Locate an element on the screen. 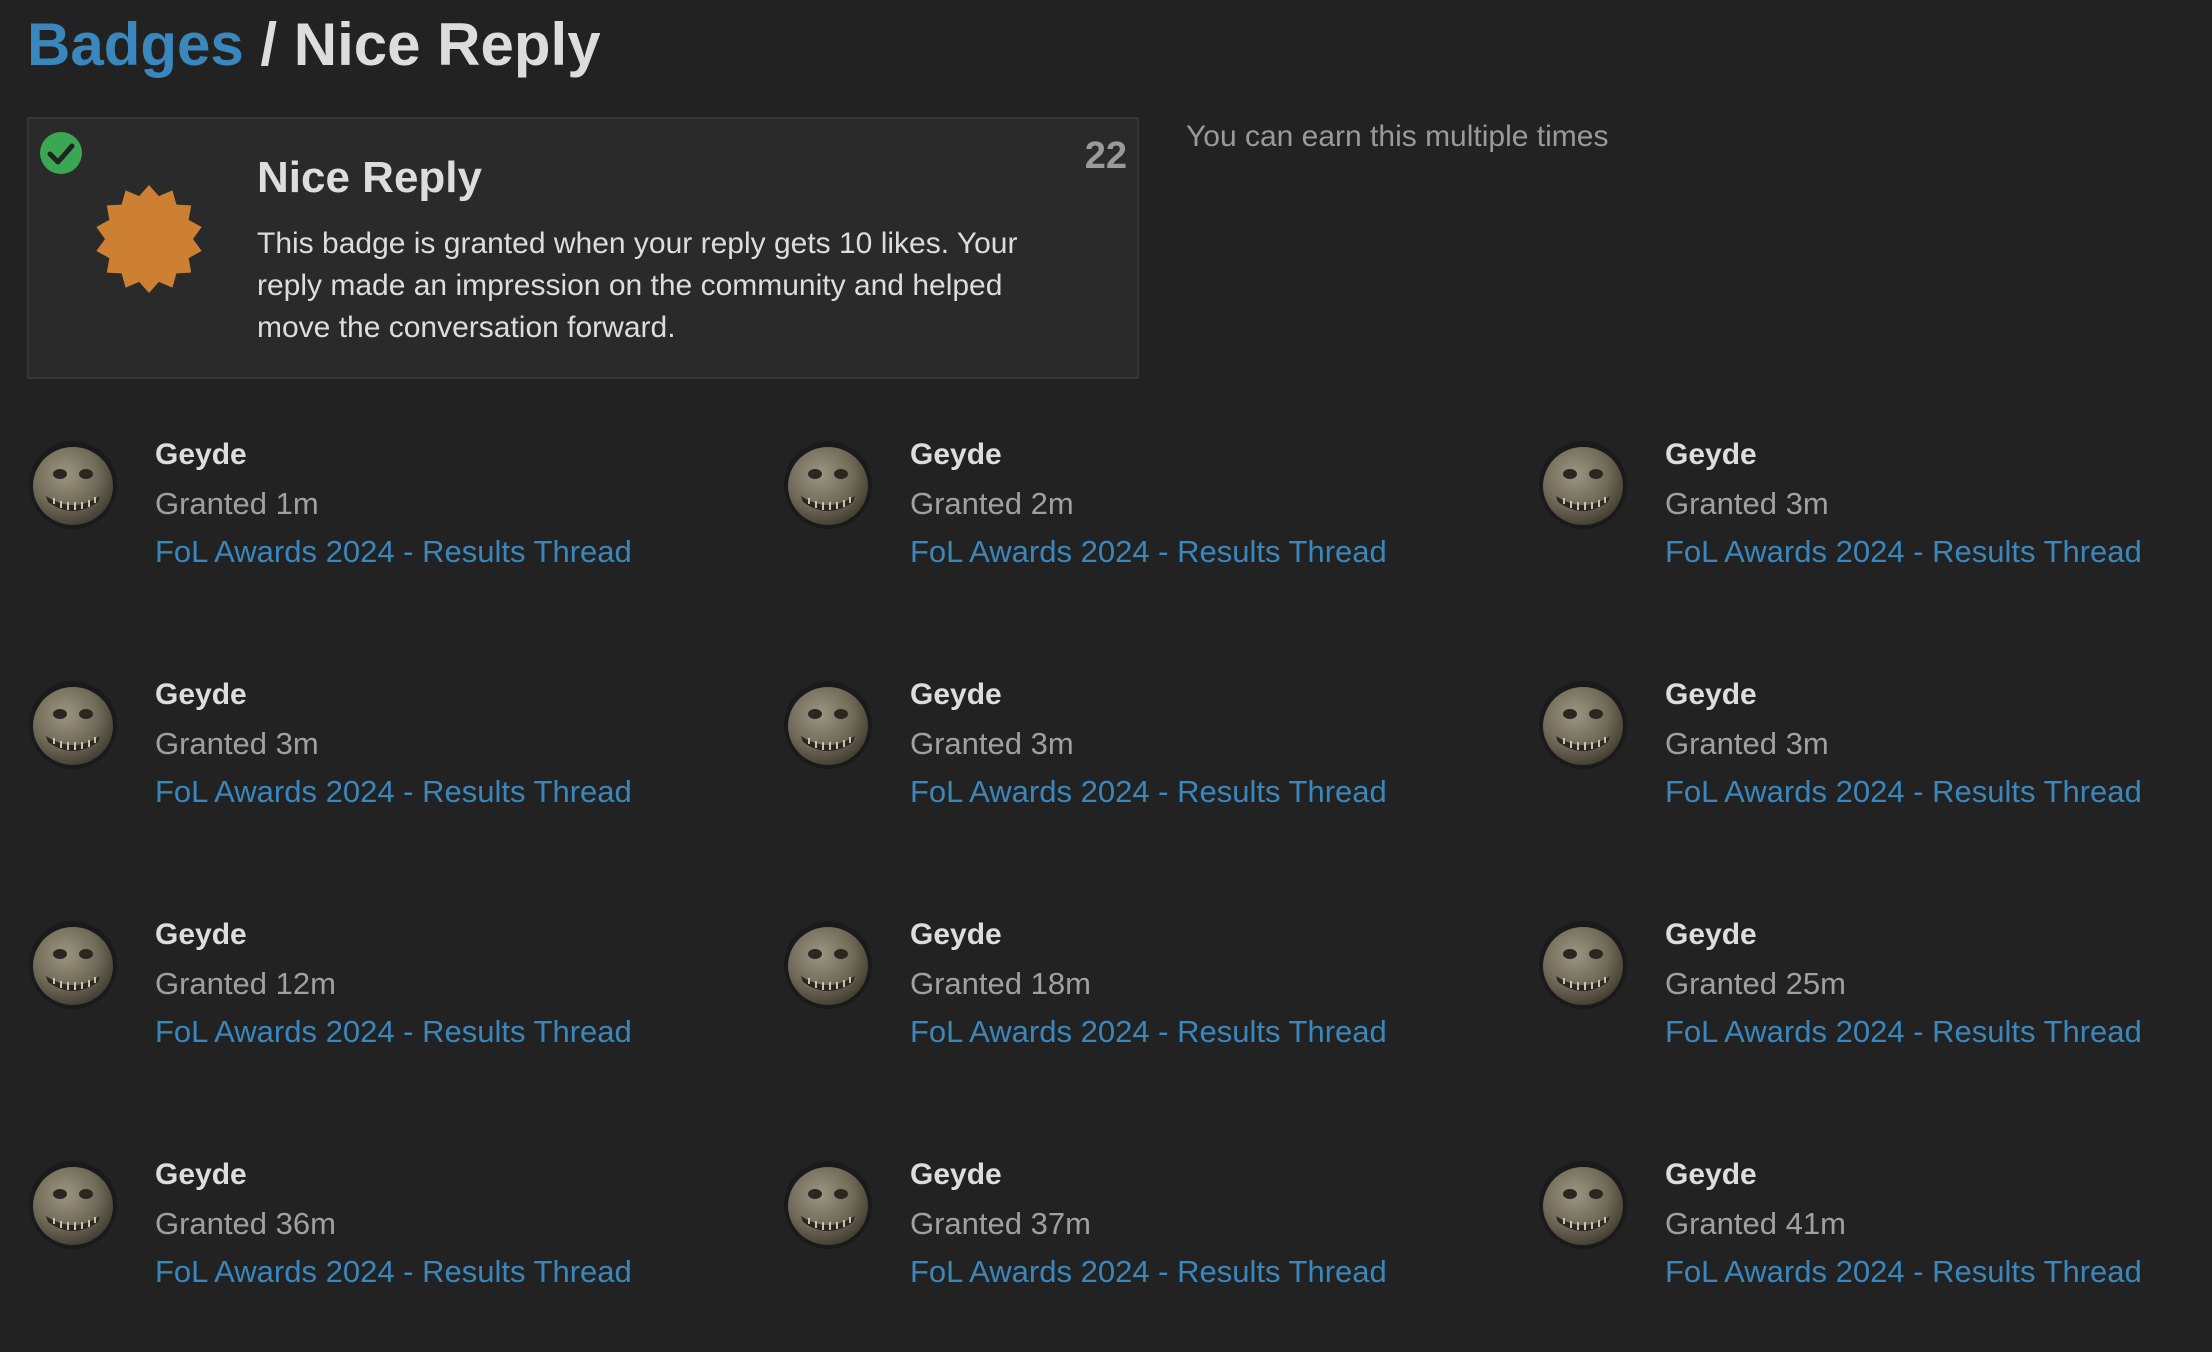 Image resolution: width=2212 pixels, height=1352 pixels. earn-multiple-note: You can earn this multiple times is located at coordinates (1397, 136).